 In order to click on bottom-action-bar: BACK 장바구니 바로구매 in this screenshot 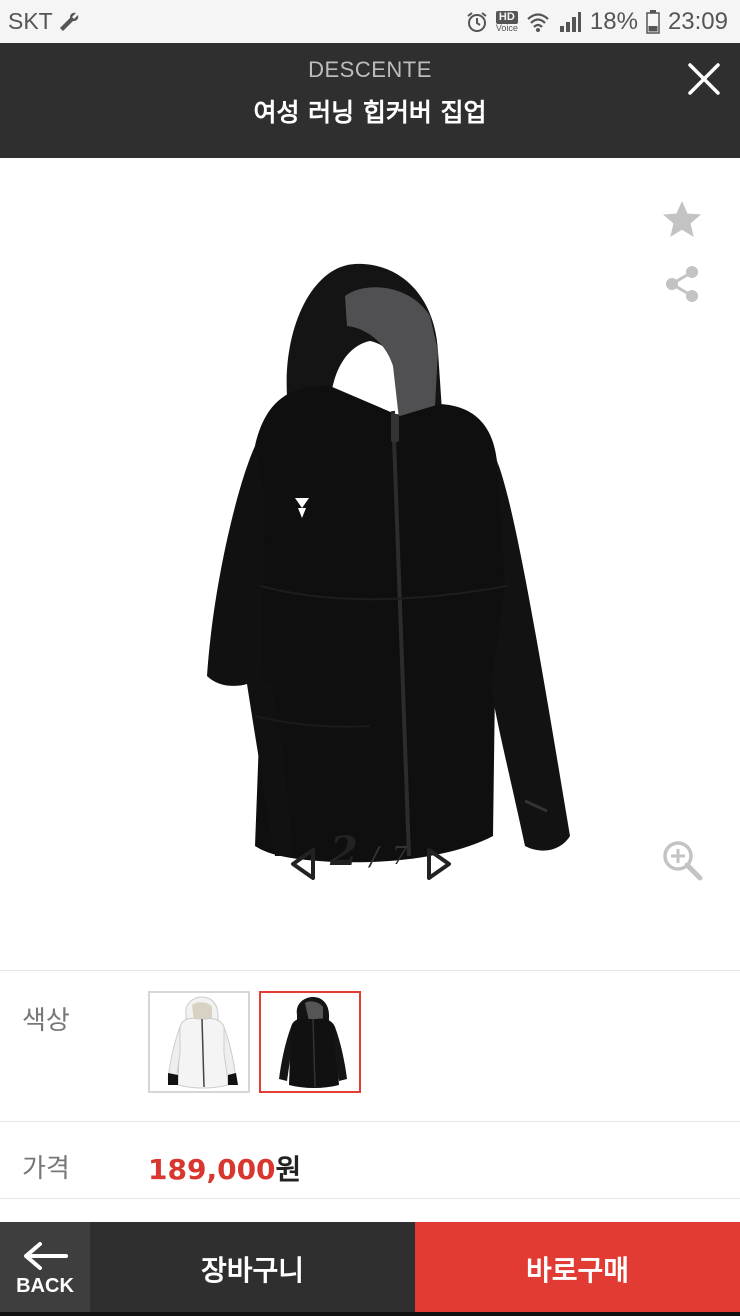, I will do `click(370, 1269)`.